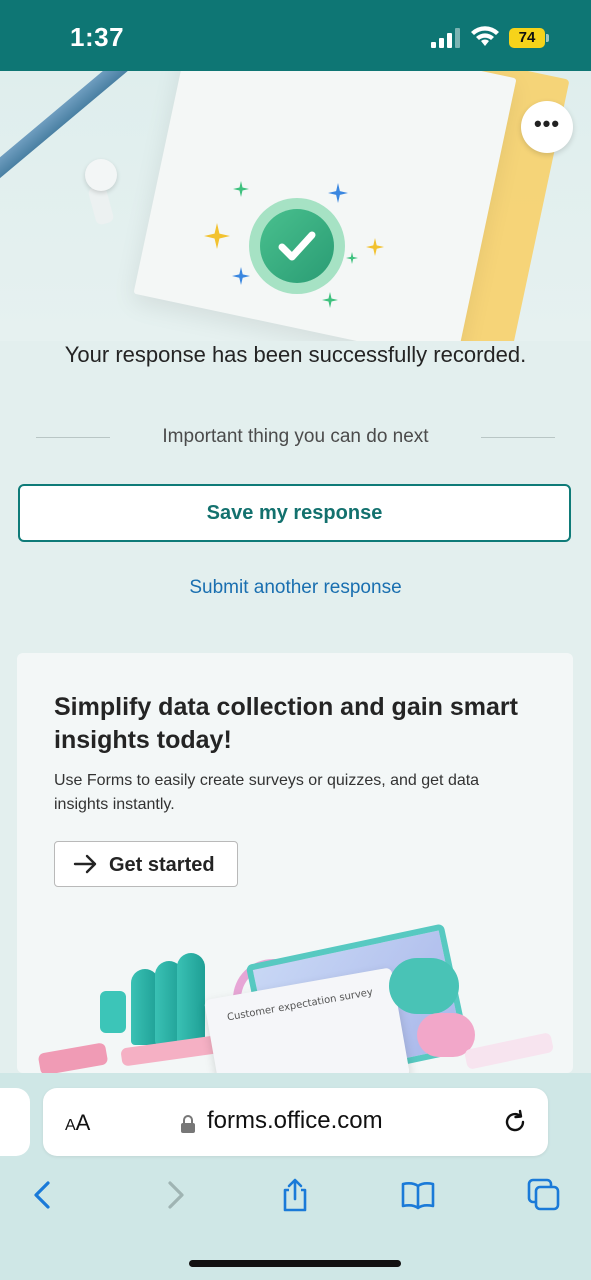 Image resolution: width=591 pixels, height=1280 pixels. Describe the element at coordinates (544, 1195) in the screenshot. I see `tabs-icon` at that location.